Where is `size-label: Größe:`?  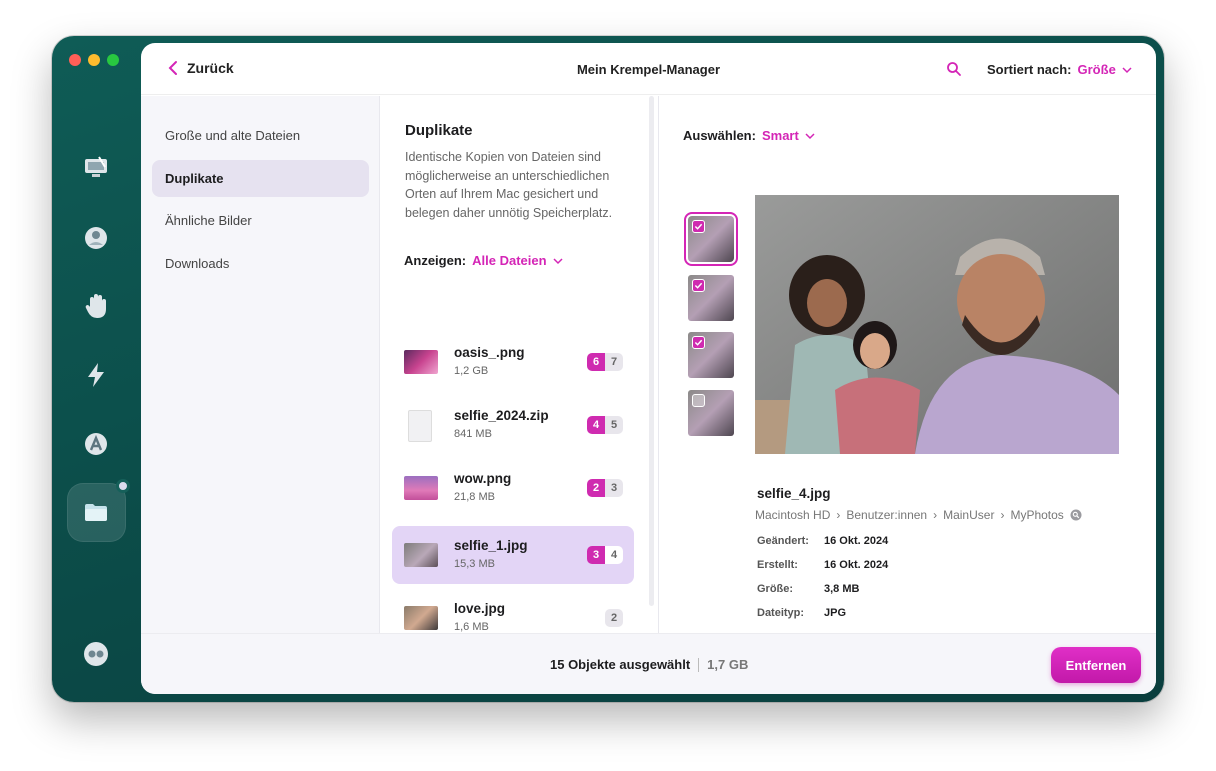 size-label: Größe: is located at coordinates (775, 589).